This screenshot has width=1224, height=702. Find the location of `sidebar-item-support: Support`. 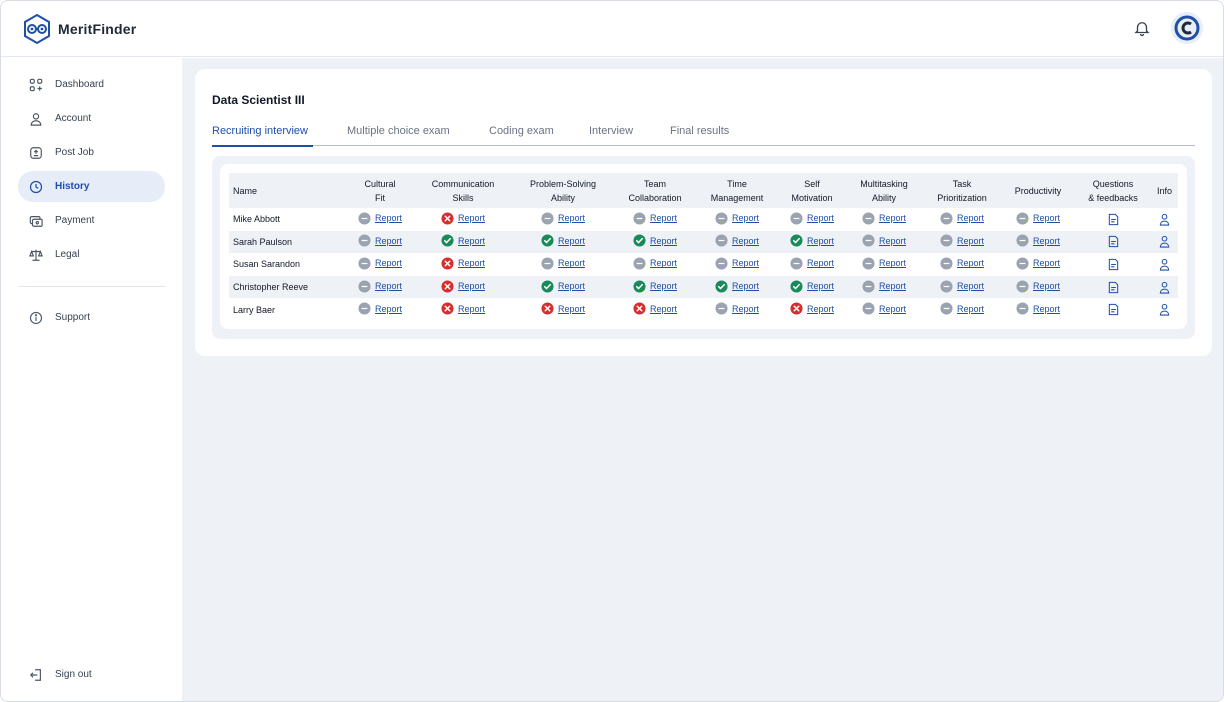

sidebar-item-support: Support is located at coordinates (91, 317).